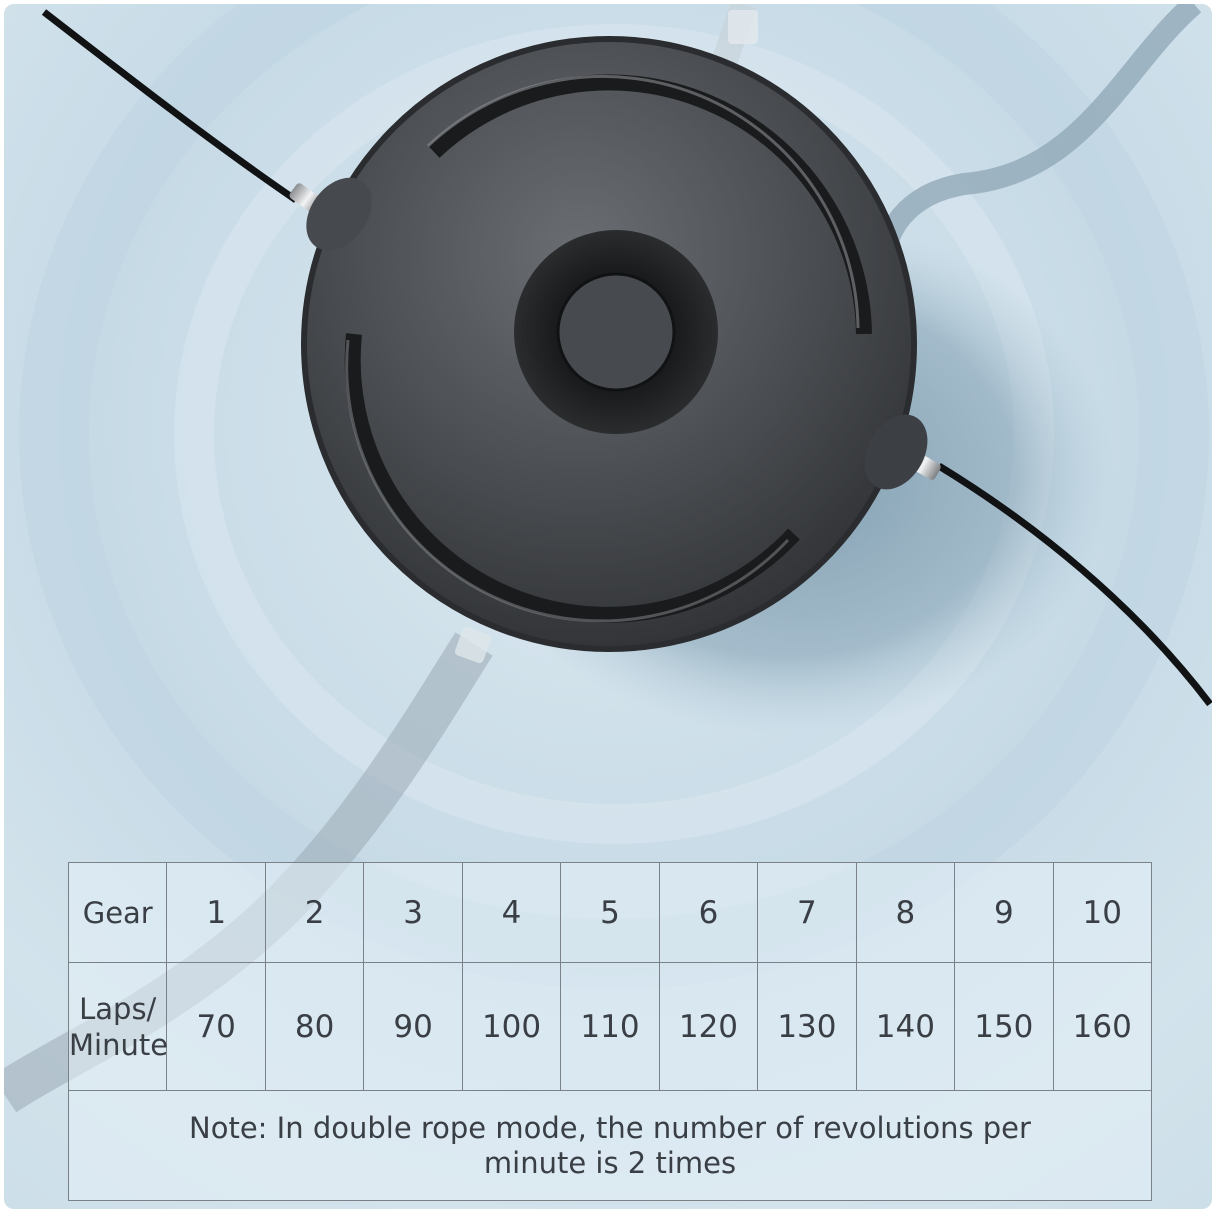 The image size is (1216, 1213). I want to click on gear-value: 6, so click(708, 912).